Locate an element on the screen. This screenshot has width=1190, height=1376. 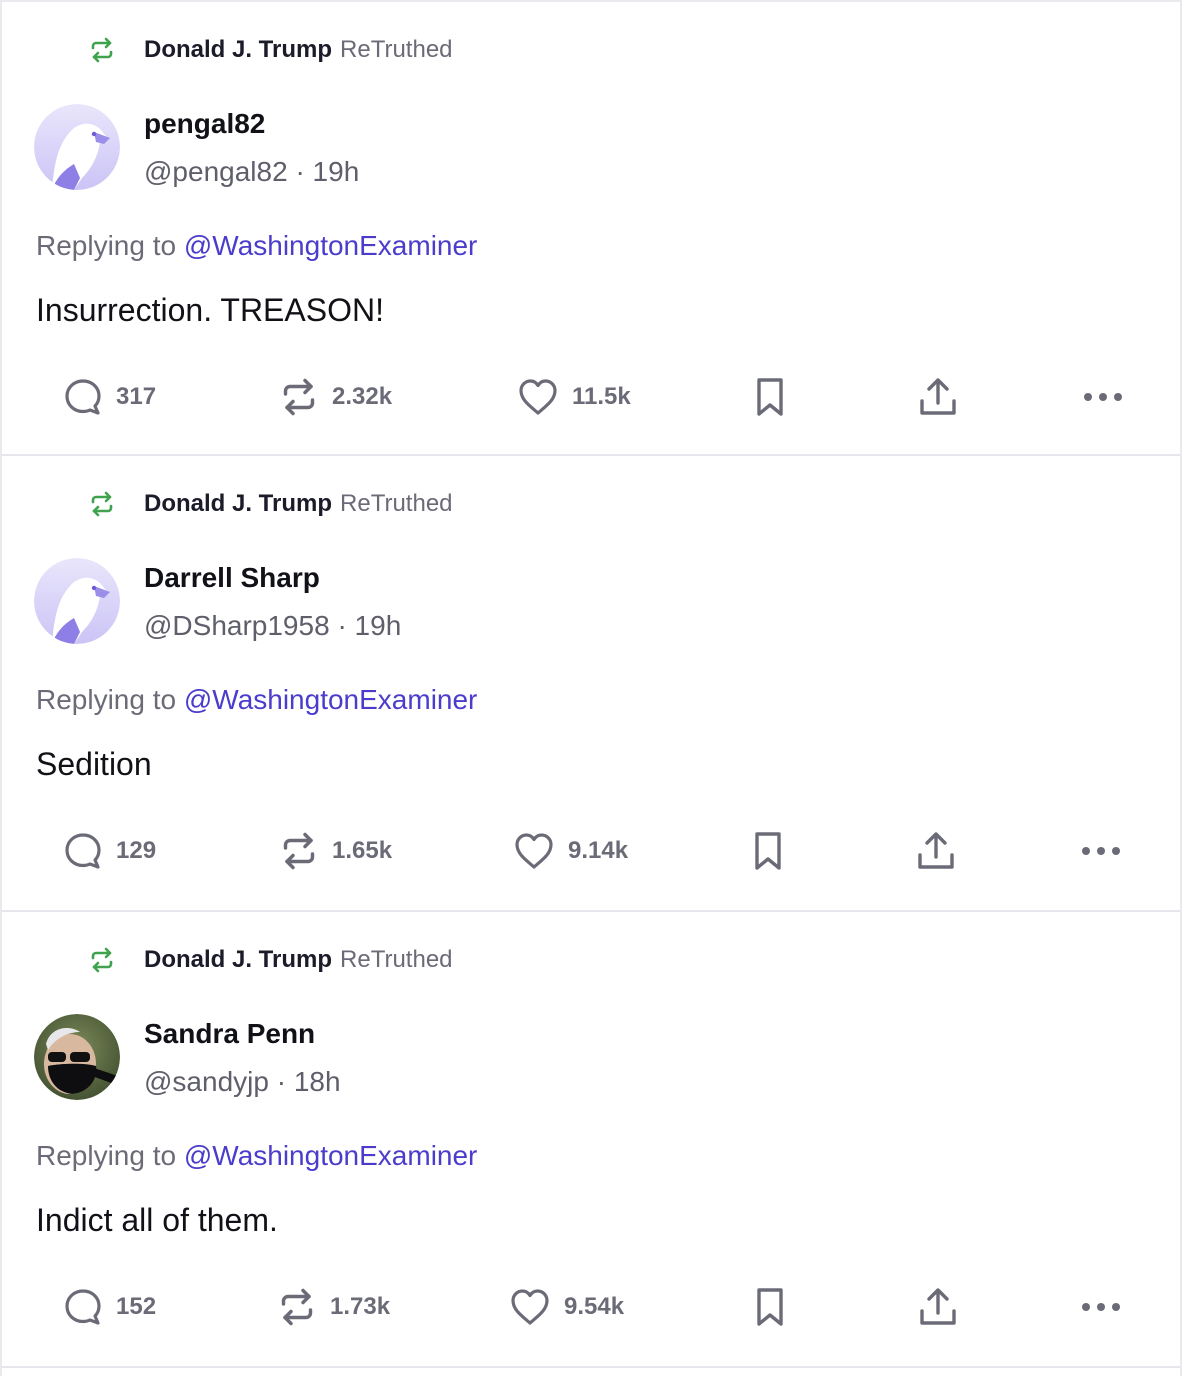
action-bar: 129 1.65k 9.14k is located at coordinates (591, 851).